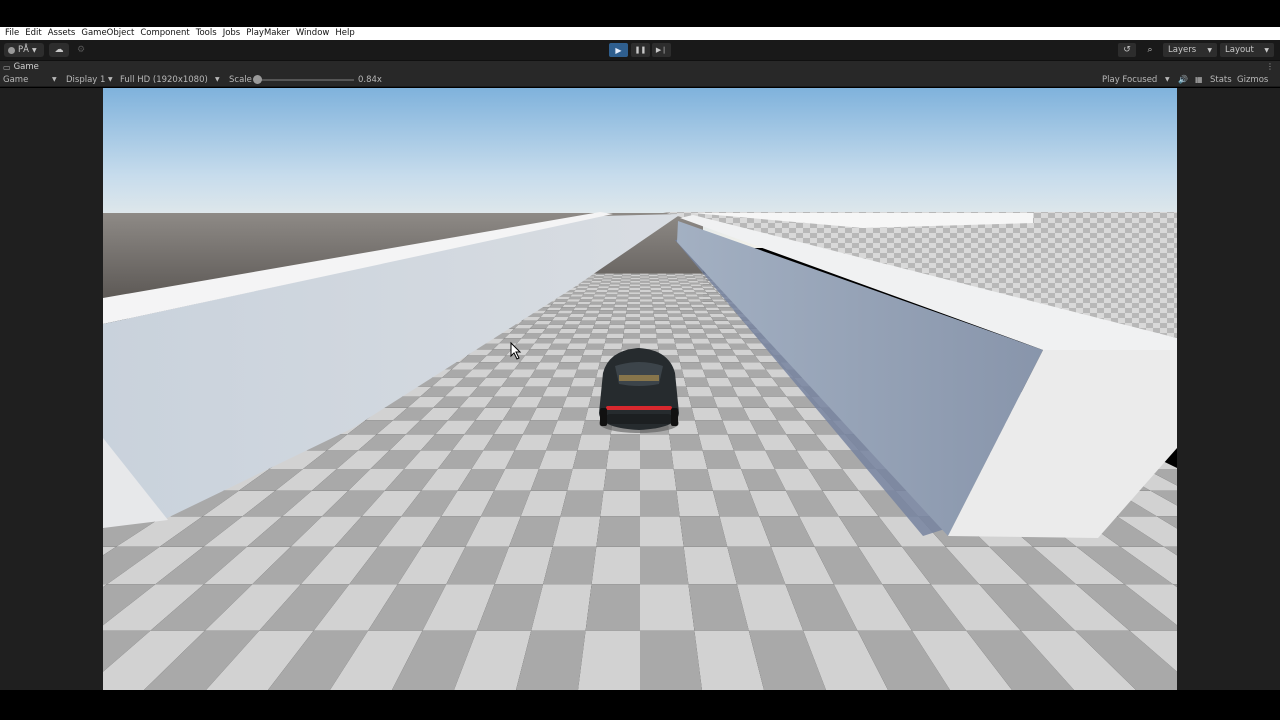  Describe the element at coordinates (1183, 80) in the screenshot. I see `speaker-icon: 🔊` at that location.